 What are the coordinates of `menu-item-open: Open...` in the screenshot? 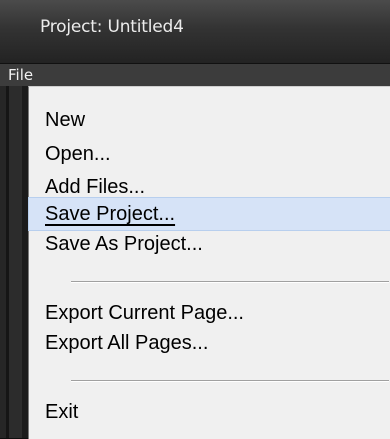 It's located at (209, 154).